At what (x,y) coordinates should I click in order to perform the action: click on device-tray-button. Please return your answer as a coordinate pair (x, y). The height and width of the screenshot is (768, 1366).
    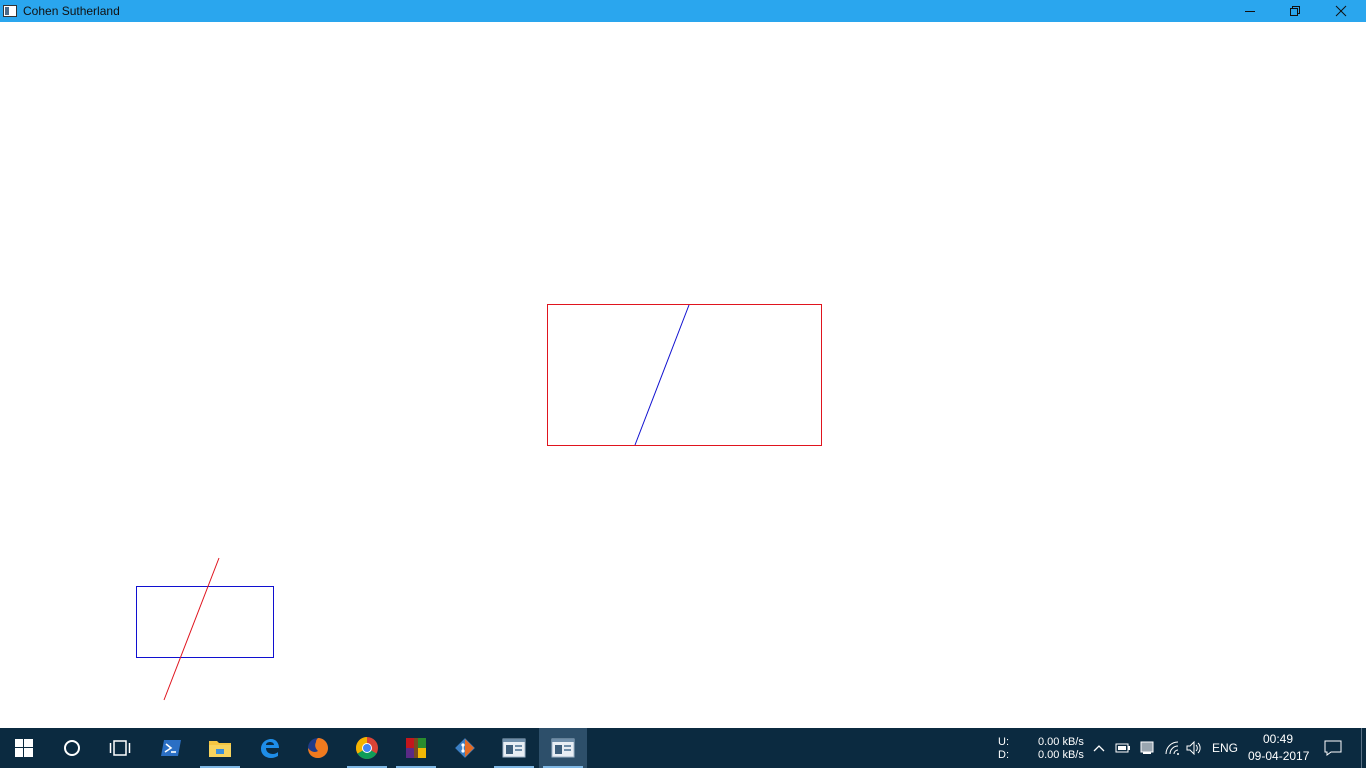
    Looking at the image, I should click on (1147, 748).